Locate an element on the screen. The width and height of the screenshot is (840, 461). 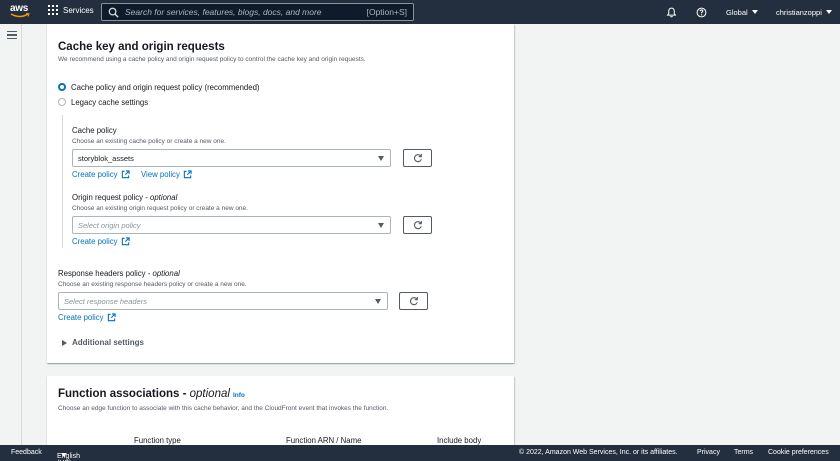
cache-create-policy-link: Create policy is located at coordinates (101, 174).